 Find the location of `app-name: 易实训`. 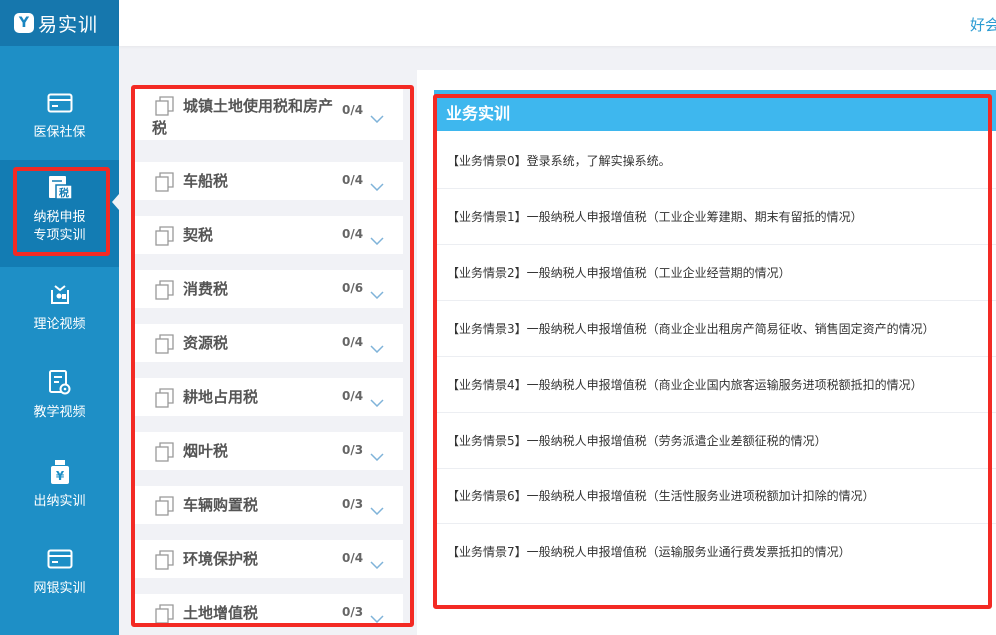

app-name: 易实训 is located at coordinates (68, 24).